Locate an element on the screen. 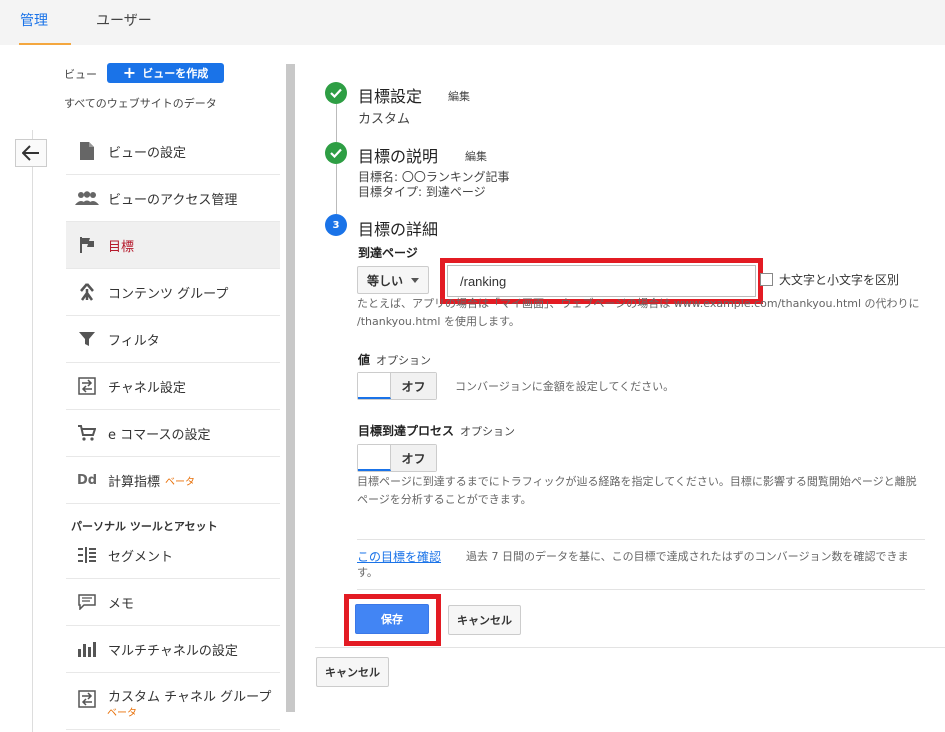 The width and height of the screenshot is (945, 732). sidebar-item-label: カスタム チャネル グループ is located at coordinates (190, 697).